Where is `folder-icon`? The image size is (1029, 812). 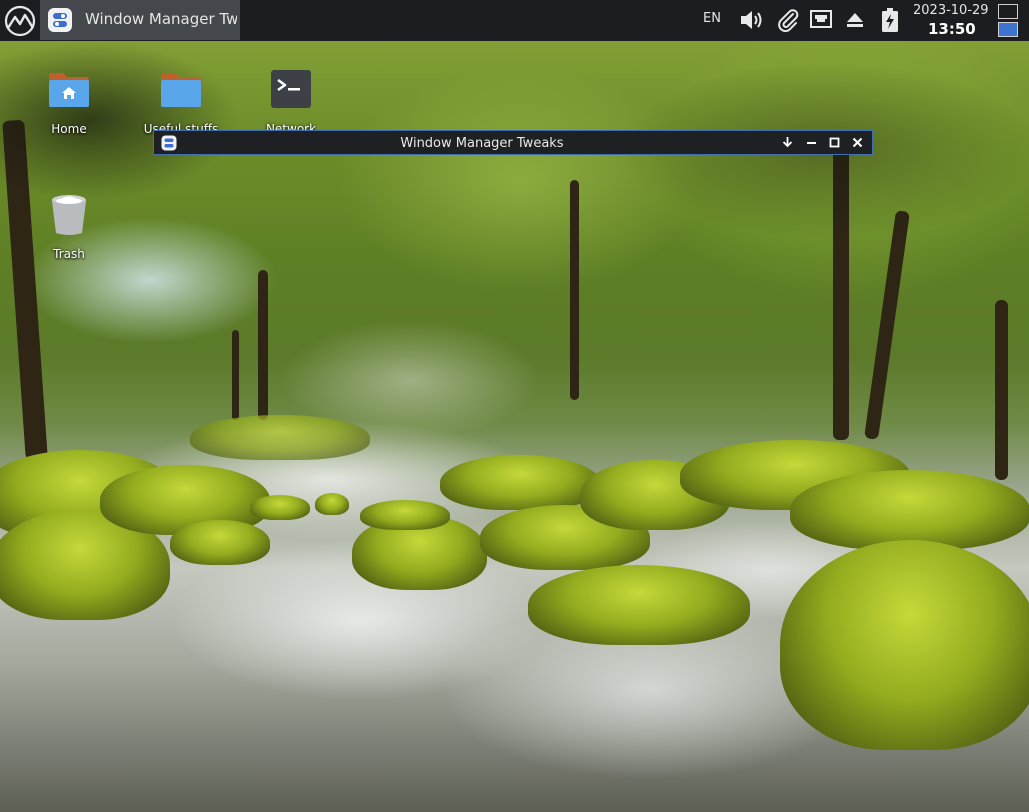
folder-icon is located at coordinates (181, 90).